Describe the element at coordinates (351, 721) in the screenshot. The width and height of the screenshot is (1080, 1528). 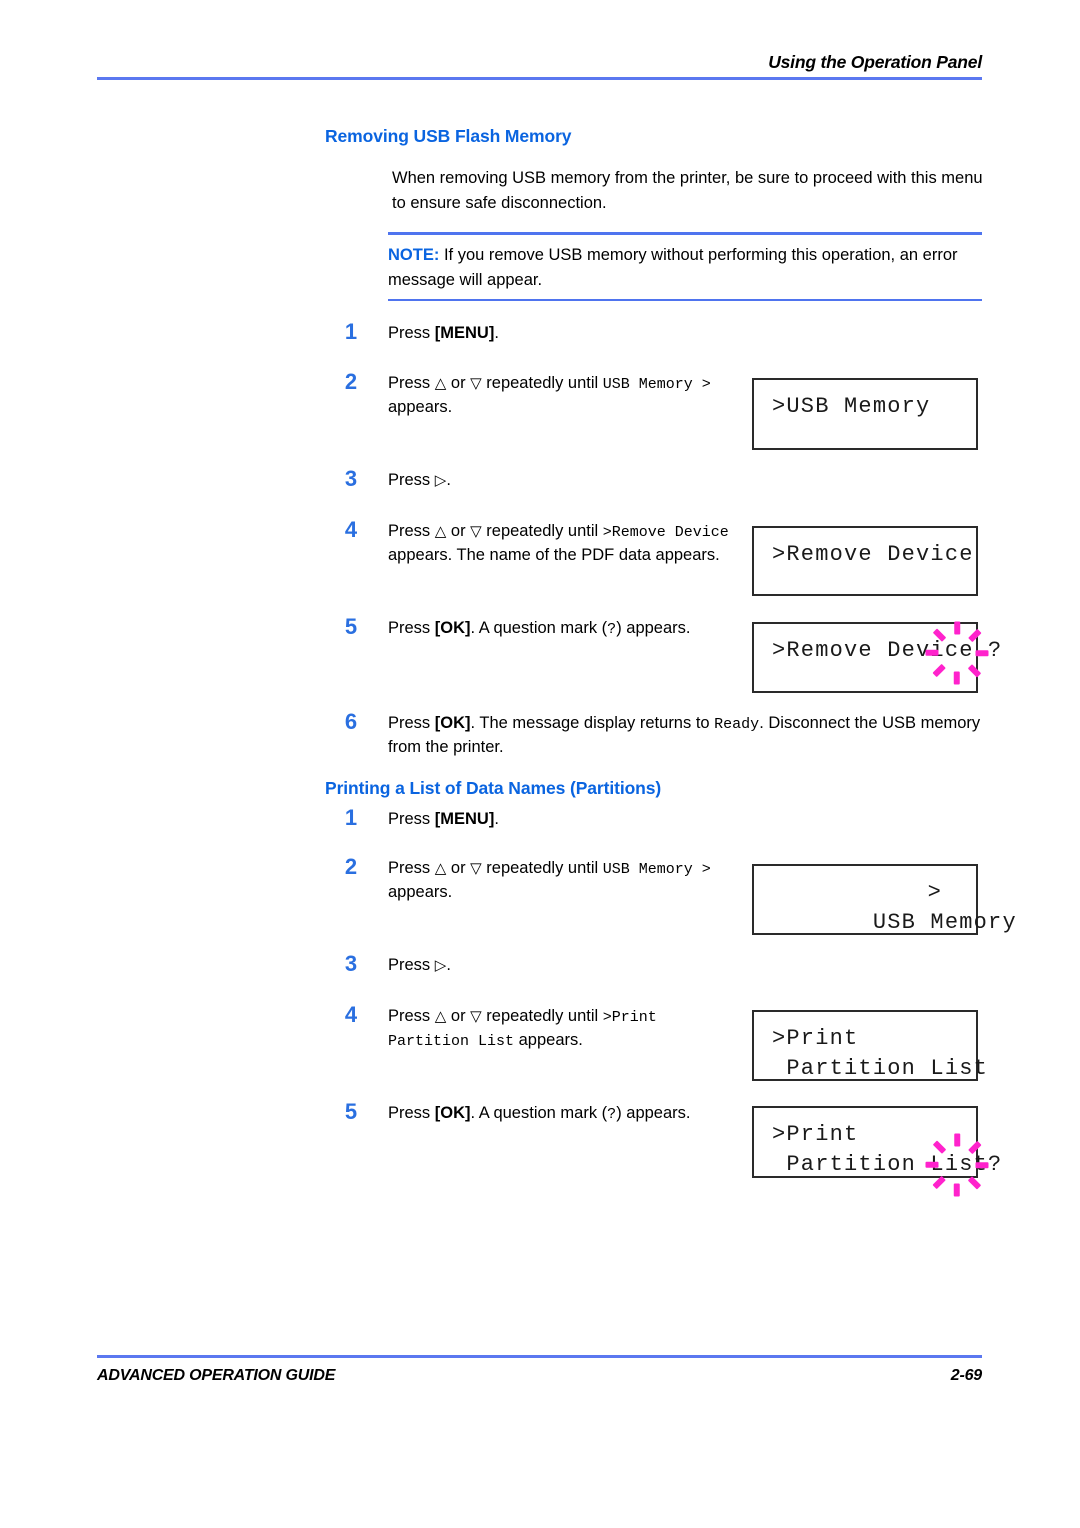
I see `step-number: 6` at that location.